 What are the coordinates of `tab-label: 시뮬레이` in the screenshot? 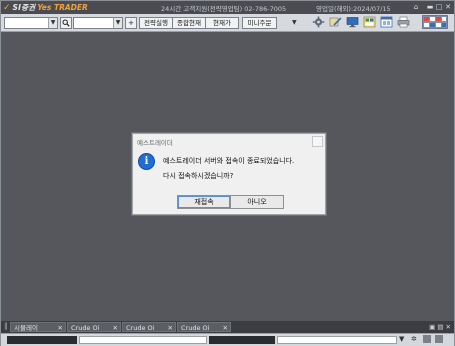 It's located at (26, 328).